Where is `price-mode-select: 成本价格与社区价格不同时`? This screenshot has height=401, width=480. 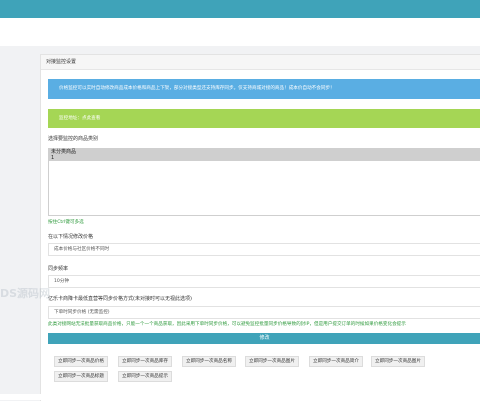
price-mode-select: 成本价格与社区价格不同时 is located at coordinates (264, 249).